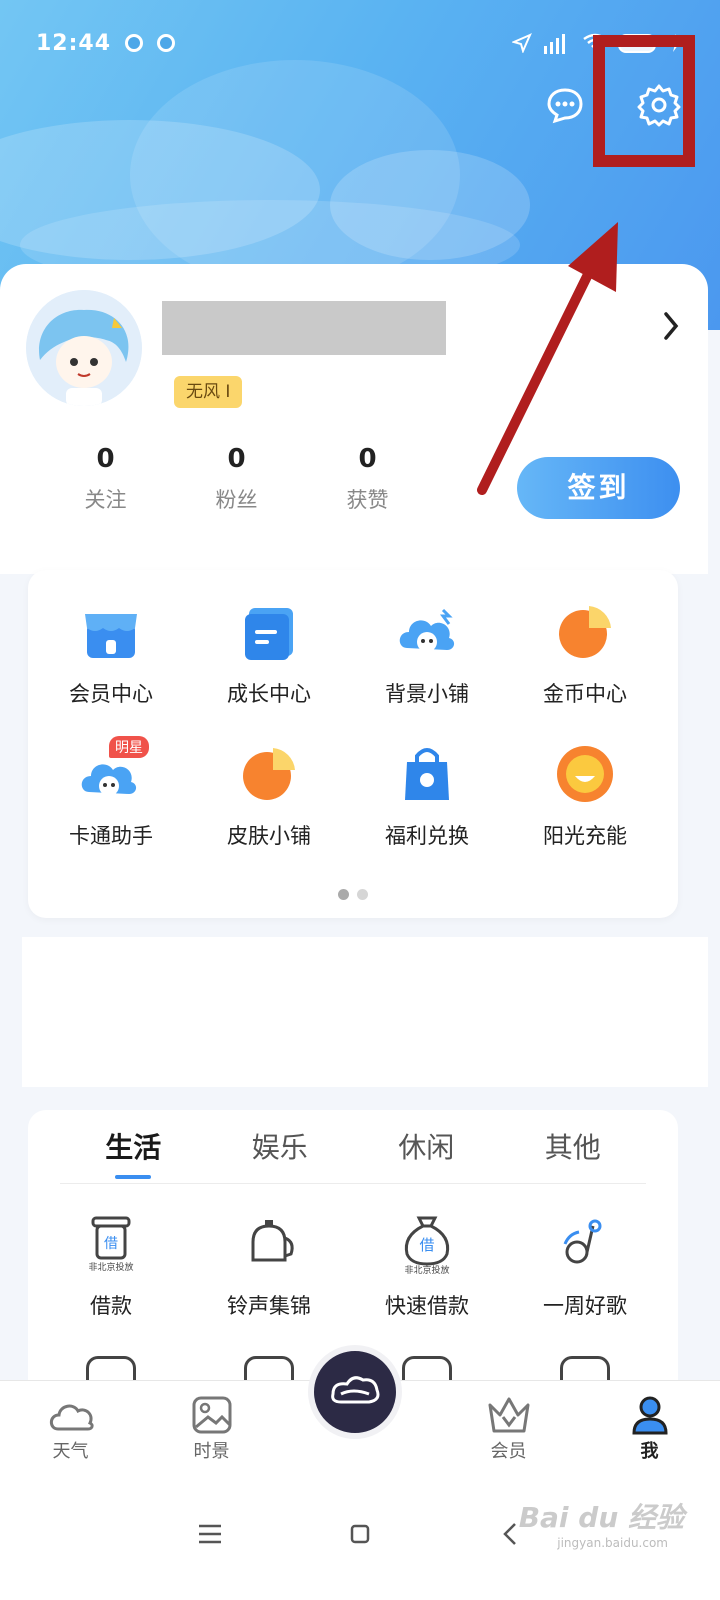 The height and width of the screenshot is (1600, 720). I want to click on category-item-label: 快速借款, so click(427, 1306).